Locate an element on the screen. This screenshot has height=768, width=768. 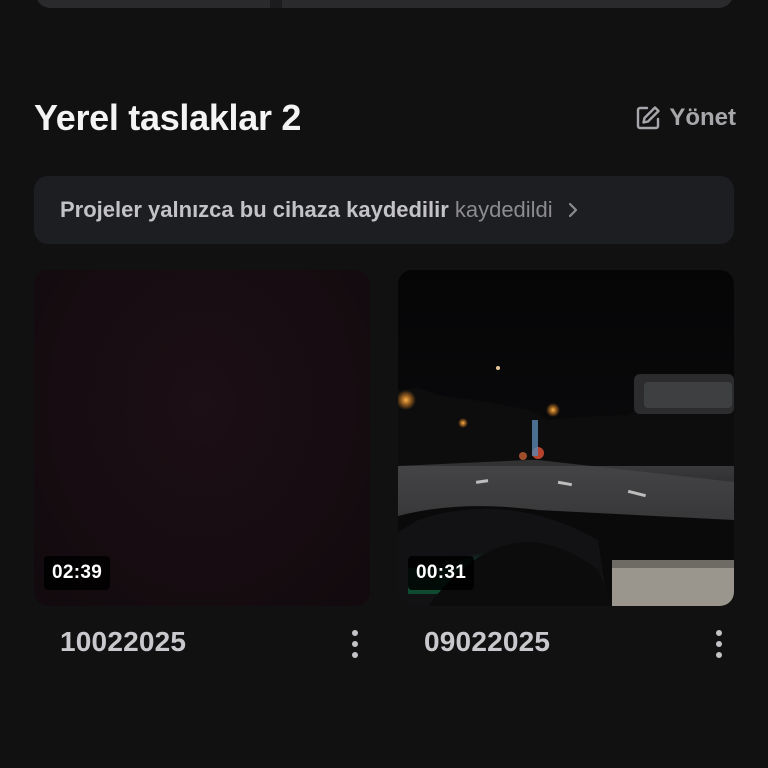
section-title: Yerel taslaklar 2 is located at coordinates (168, 117).